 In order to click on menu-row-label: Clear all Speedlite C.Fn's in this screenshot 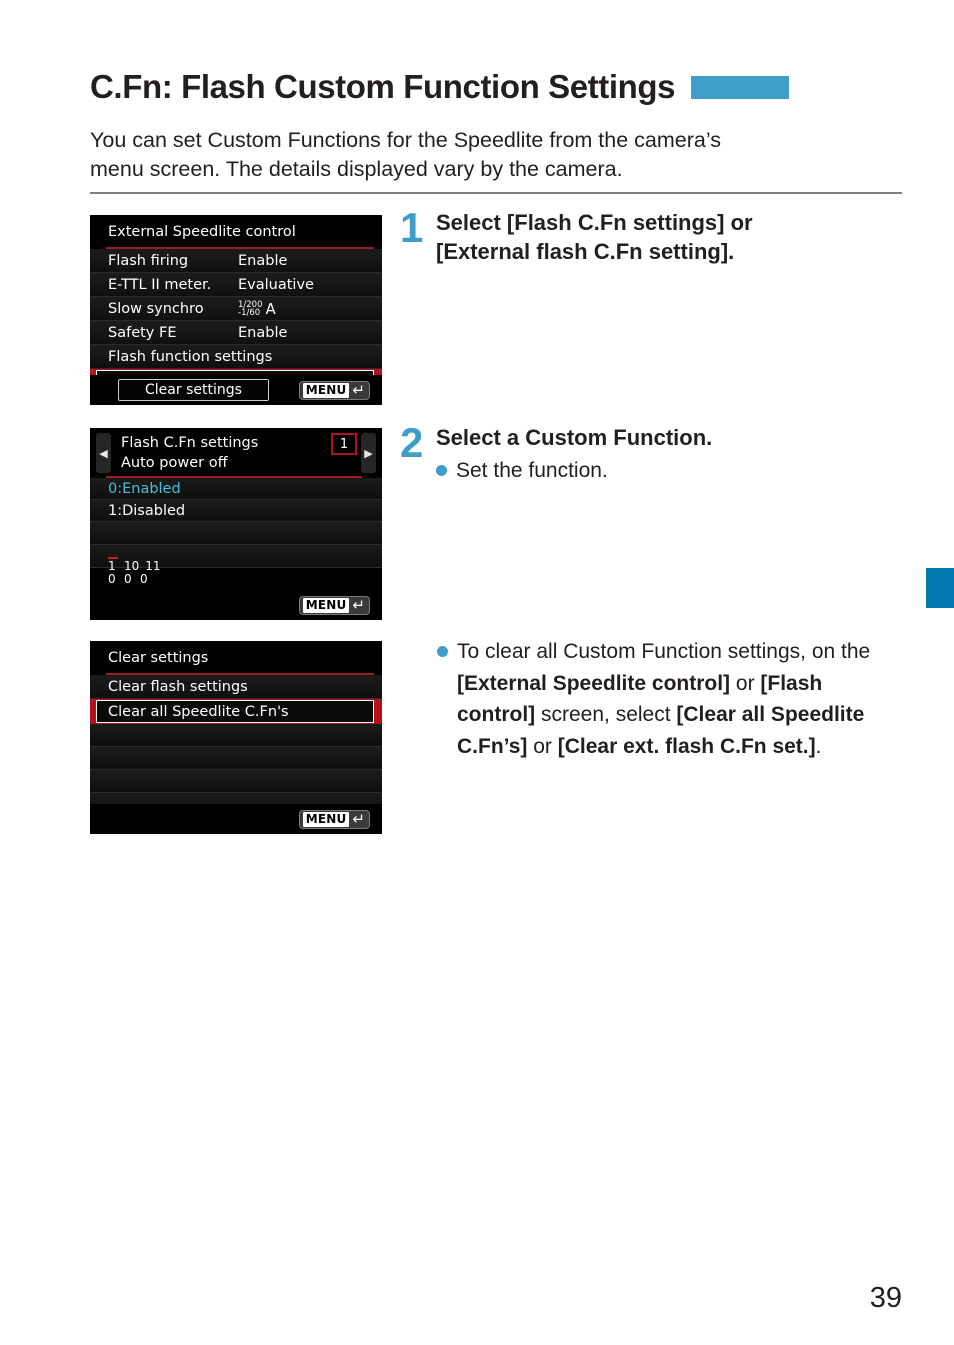, I will do `click(235, 711)`.